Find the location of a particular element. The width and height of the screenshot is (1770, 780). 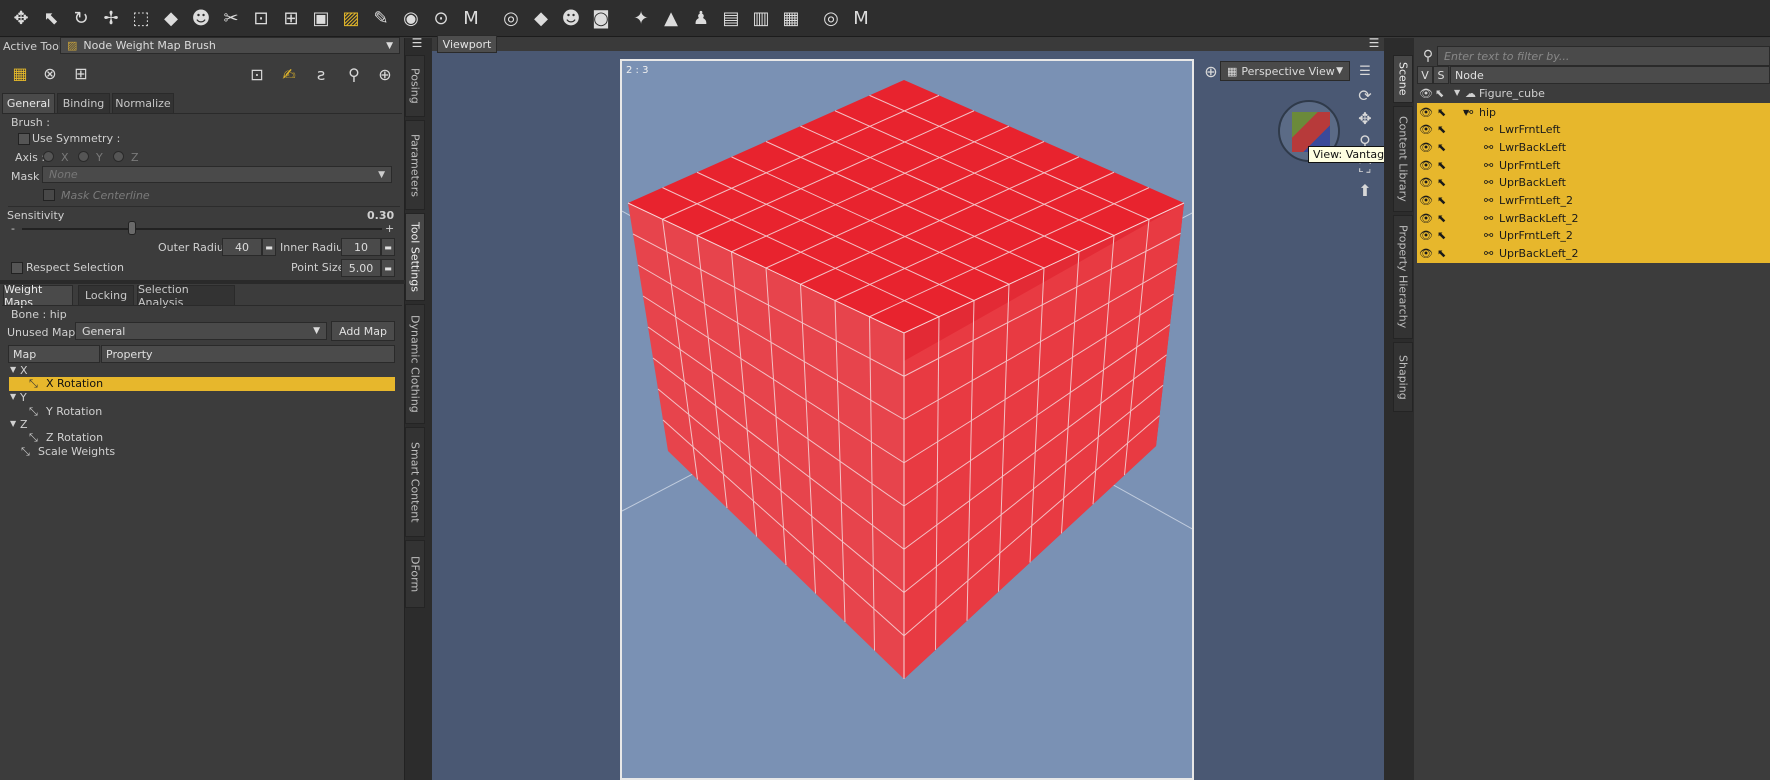

reset-view-icon: ⬆ is located at coordinates (1365, 190).